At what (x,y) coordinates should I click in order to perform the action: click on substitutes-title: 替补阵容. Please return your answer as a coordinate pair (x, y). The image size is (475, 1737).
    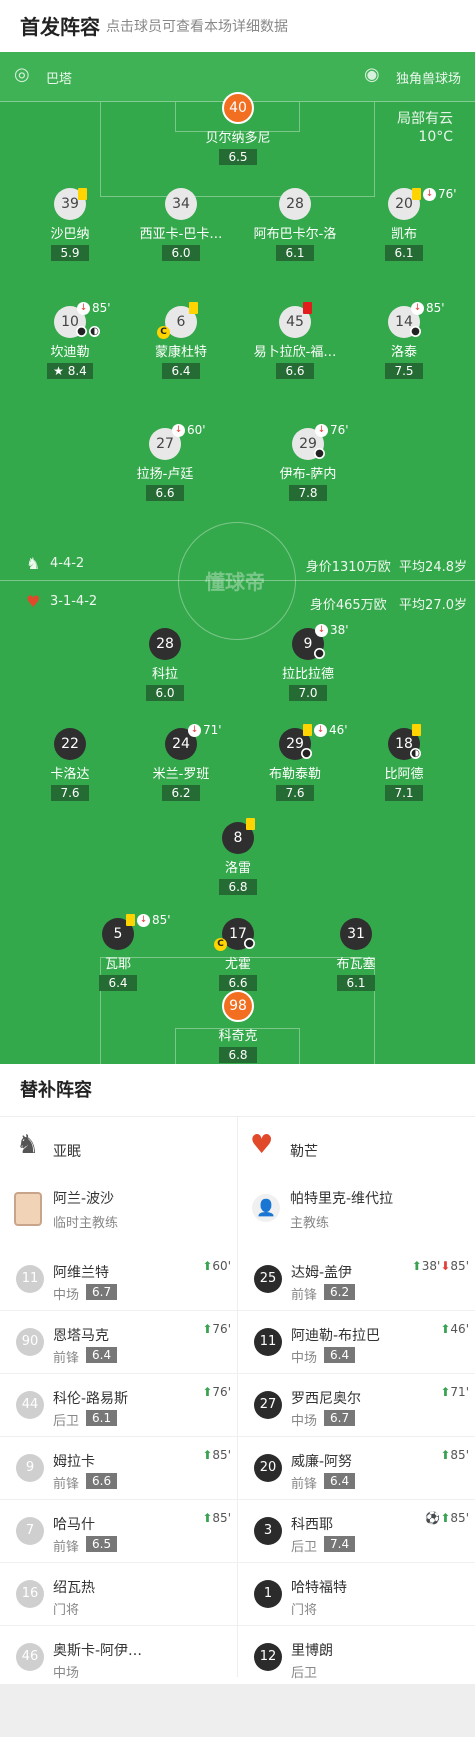
    Looking at the image, I should click on (56, 1090).